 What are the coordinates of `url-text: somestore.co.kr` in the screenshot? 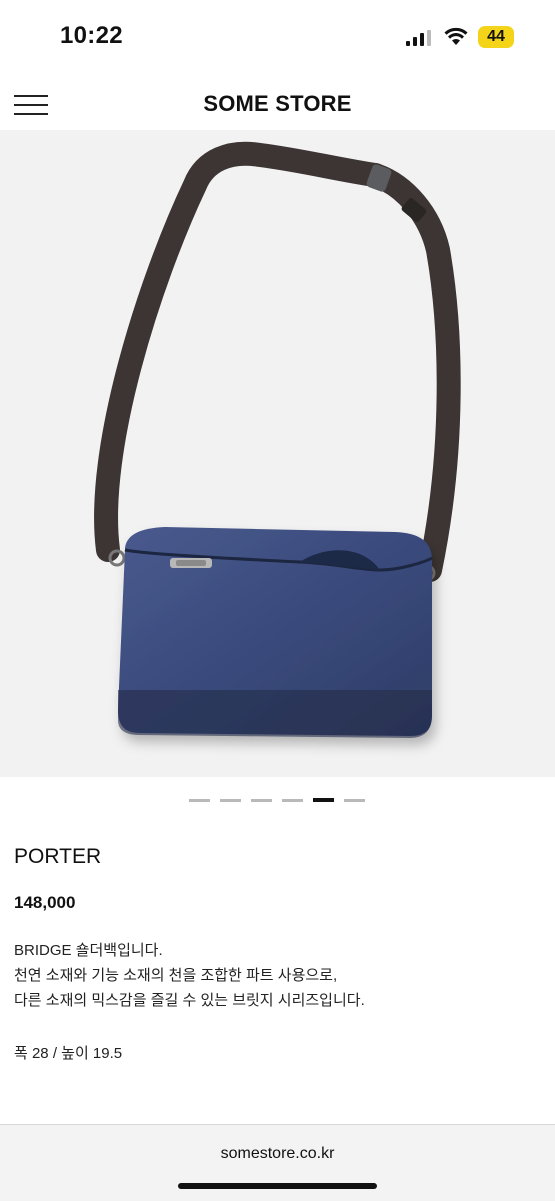 It's located at (277, 1154).